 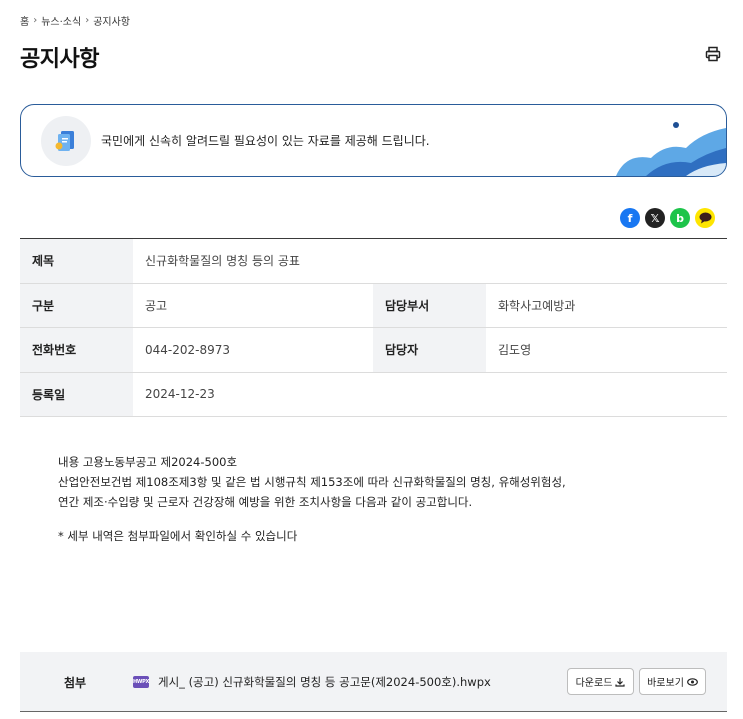 What do you see at coordinates (141, 682) in the screenshot?
I see `hwpx-file-icon: HWPX` at bounding box center [141, 682].